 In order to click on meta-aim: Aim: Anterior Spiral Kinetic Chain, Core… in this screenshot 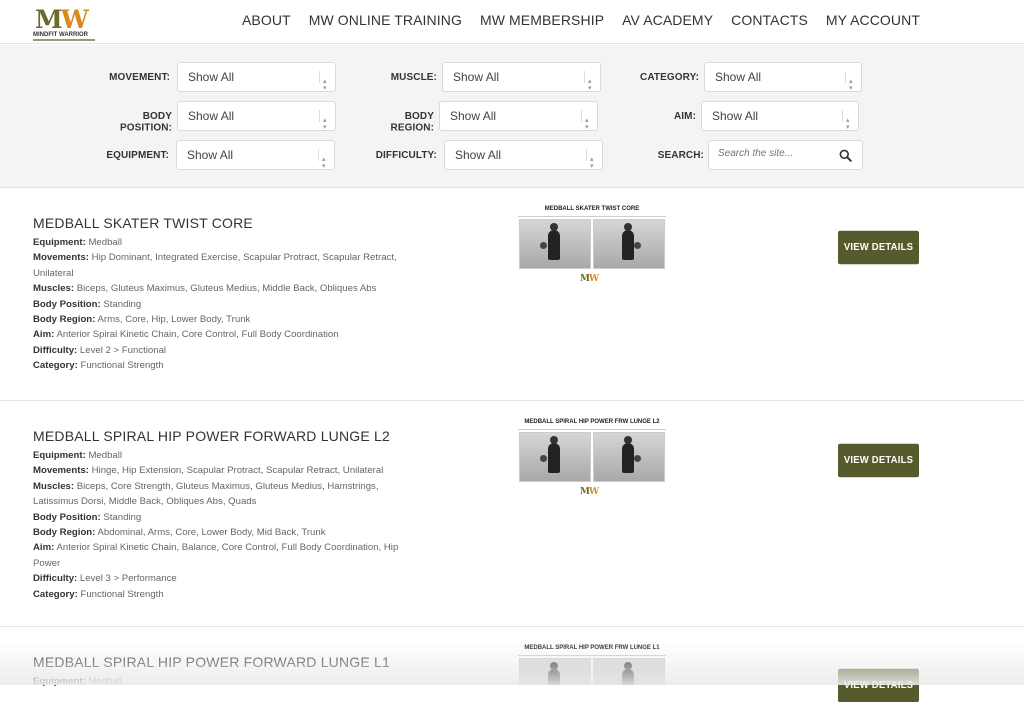, I will do `click(220, 334)`.